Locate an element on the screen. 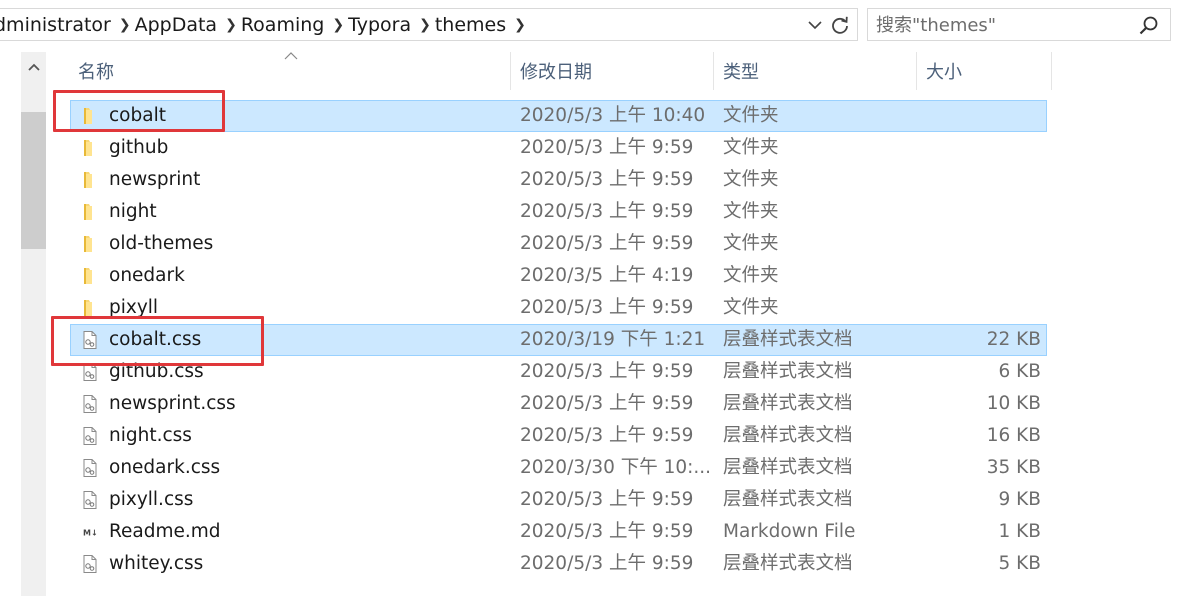 The width and height of the screenshot is (1180, 596). file-row: old-themes 2020/5/3 上午 9:59 文件夹 is located at coordinates (558, 244).